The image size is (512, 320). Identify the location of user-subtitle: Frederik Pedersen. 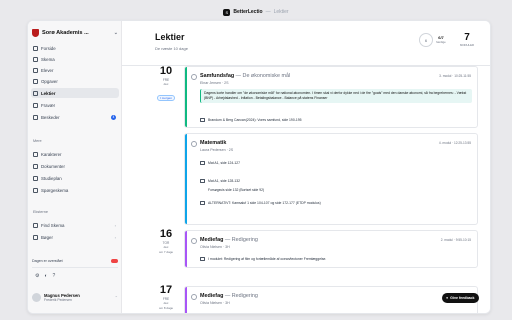
(58, 299).